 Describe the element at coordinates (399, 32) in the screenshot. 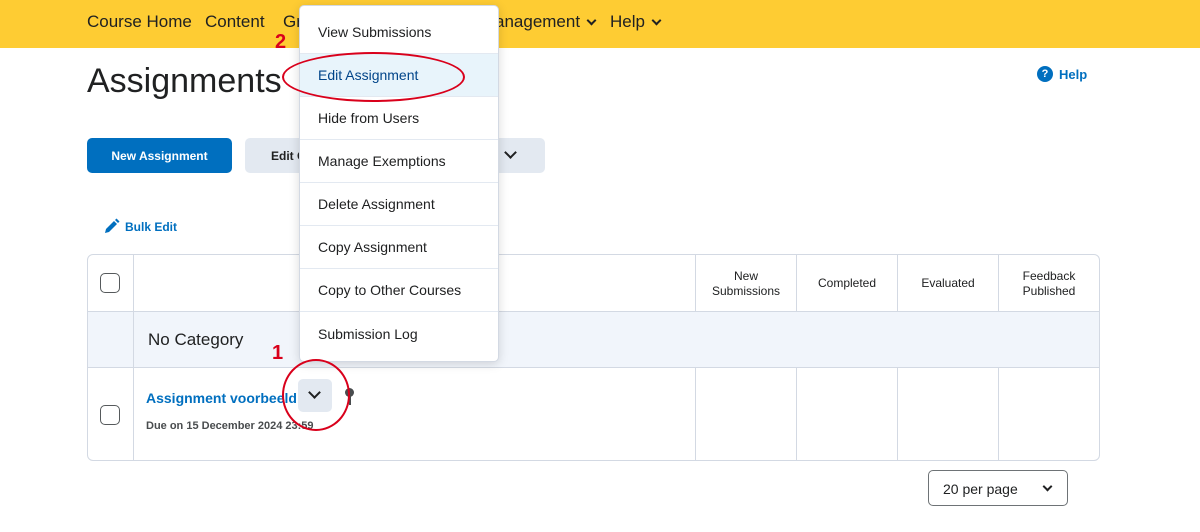

I see `menu-item-view-submissions: View Submissions` at that location.